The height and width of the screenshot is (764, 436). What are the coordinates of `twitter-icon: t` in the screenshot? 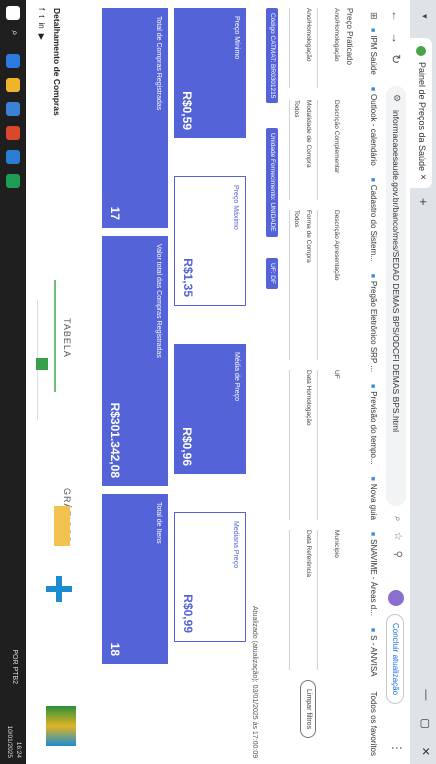 It's located at (41, 16).